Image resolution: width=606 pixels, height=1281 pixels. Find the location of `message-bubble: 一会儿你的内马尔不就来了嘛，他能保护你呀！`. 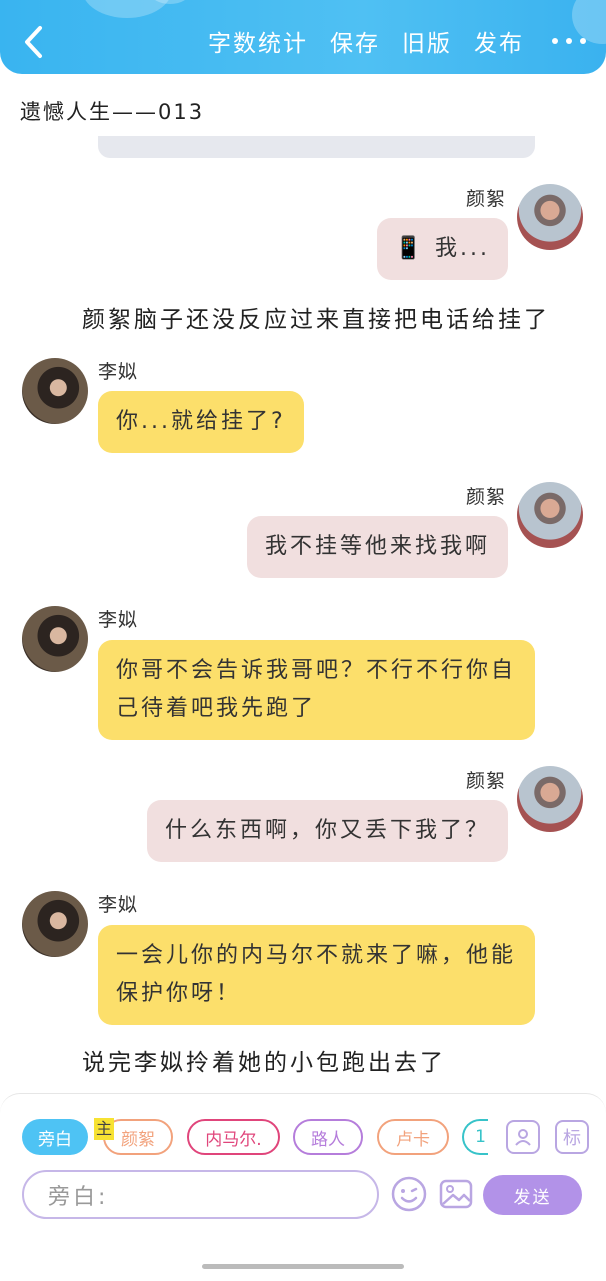

message-bubble: 一会儿你的内马尔不就来了嘛，他能保护你呀！ is located at coordinates (316, 975).